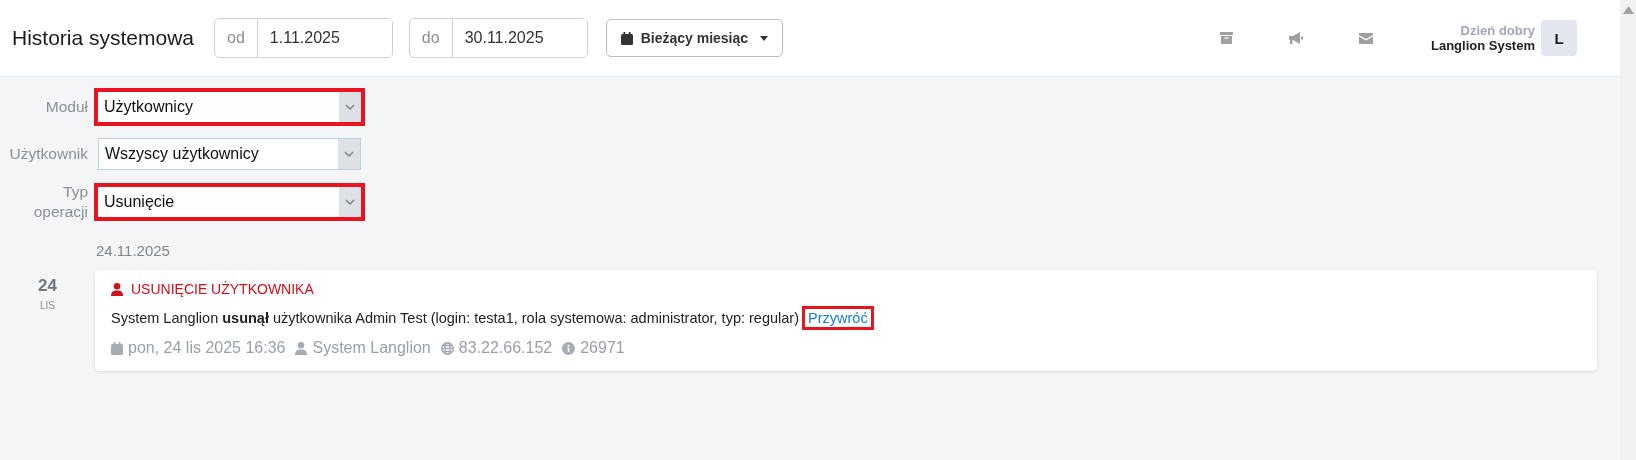  Describe the element at coordinates (1295, 38) in the screenshot. I see `megaphone-icon` at that location.